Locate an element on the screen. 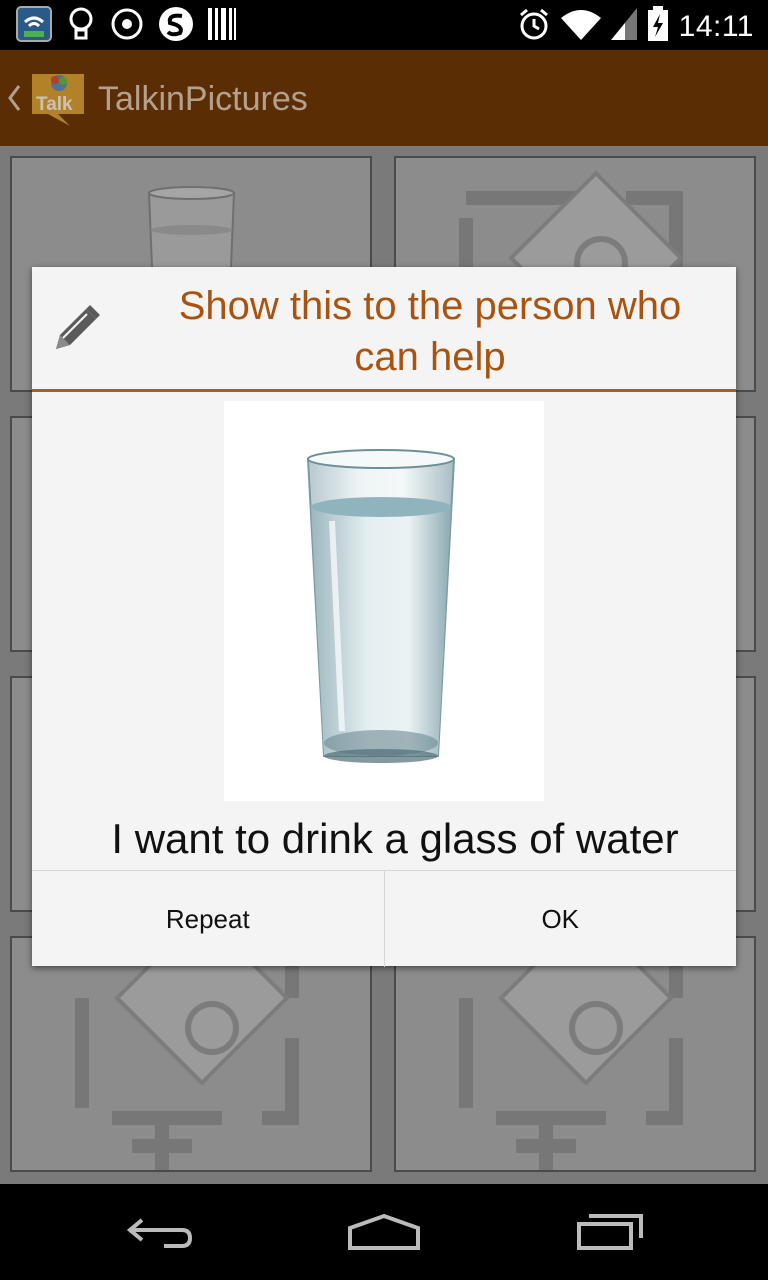  talk-logo-icon: Talk is located at coordinates (58, 101).